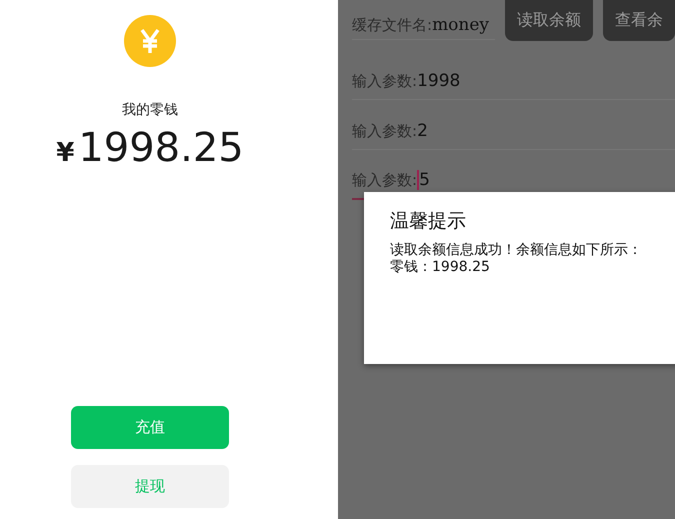 The height and width of the screenshot is (519, 675). What do you see at coordinates (423, 20) in the screenshot?
I see `file-name-field: 缓存文件名:money` at bounding box center [423, 20].